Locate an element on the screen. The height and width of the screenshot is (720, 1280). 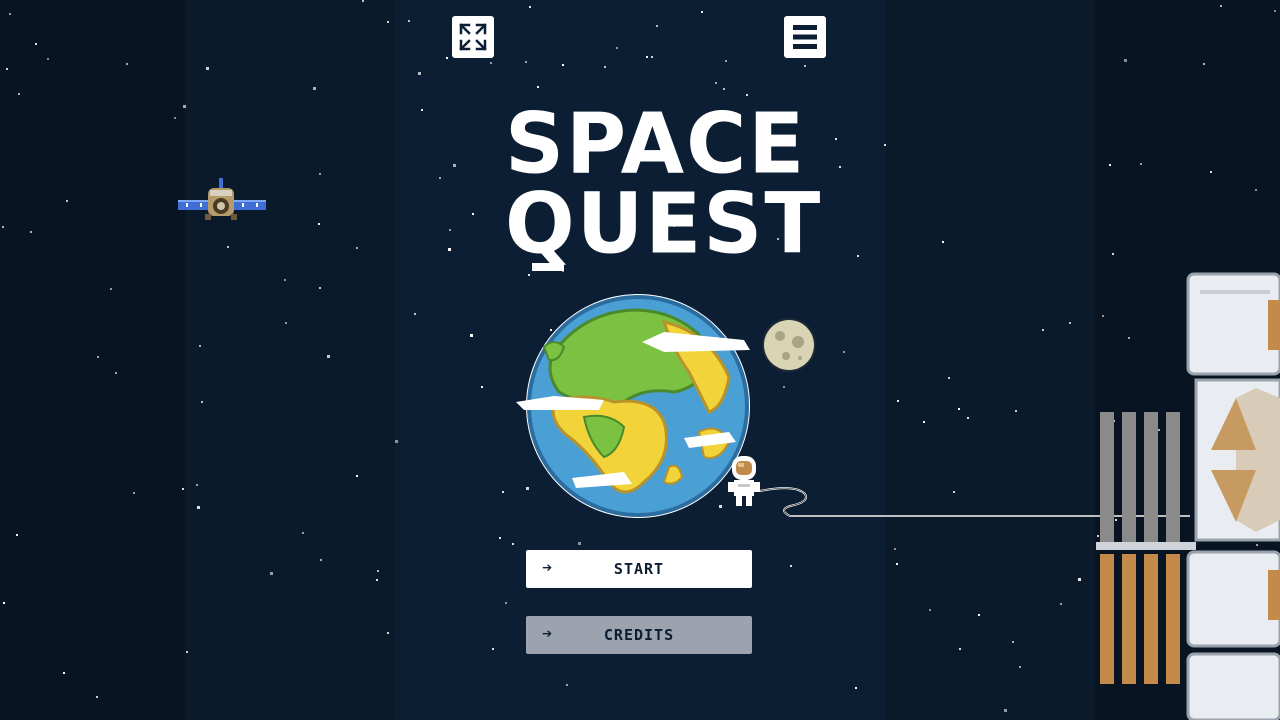
solar-panels-orange is located at coordinates (1140, 619).